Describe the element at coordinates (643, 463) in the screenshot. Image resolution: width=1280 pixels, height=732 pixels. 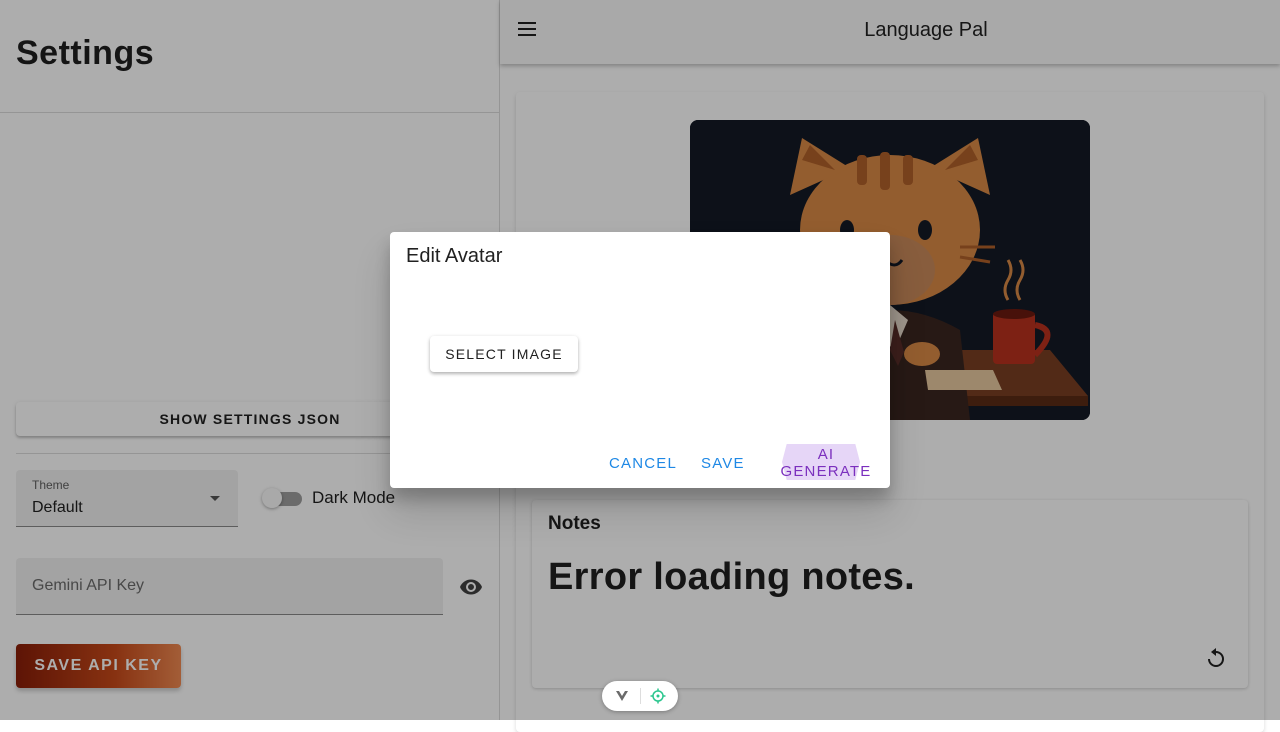
I see `cancel-button: CANCEL` at that location.